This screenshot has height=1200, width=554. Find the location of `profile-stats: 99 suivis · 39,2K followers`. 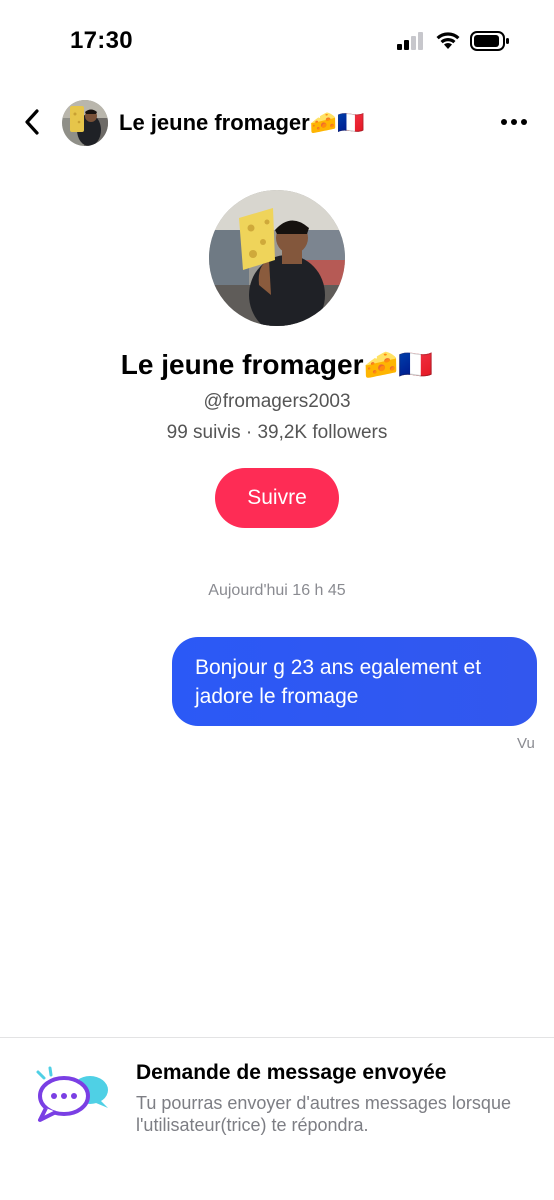

profile-stats: 99 suivis · 39,2K followers is located at coordinates (277, 432).